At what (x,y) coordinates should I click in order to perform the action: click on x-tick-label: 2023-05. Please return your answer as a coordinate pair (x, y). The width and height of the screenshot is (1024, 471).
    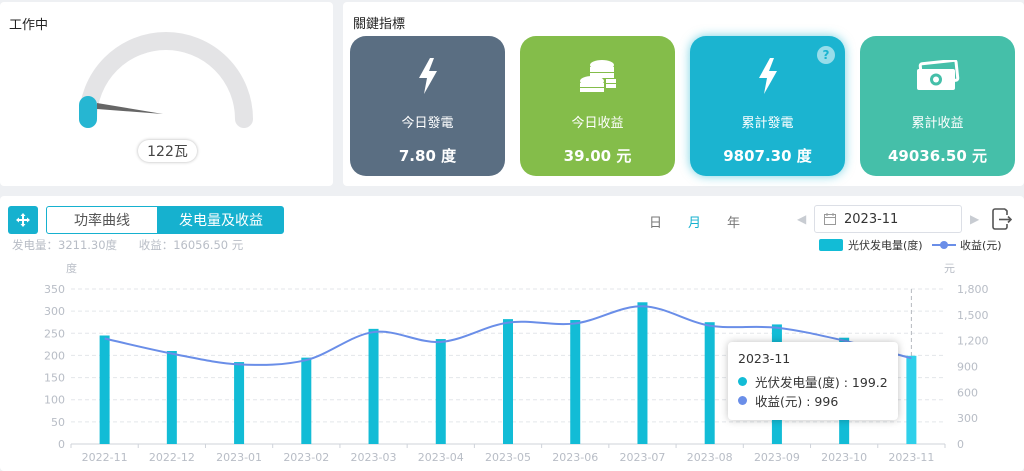
    Looking at the image, I should click on (508, 457).